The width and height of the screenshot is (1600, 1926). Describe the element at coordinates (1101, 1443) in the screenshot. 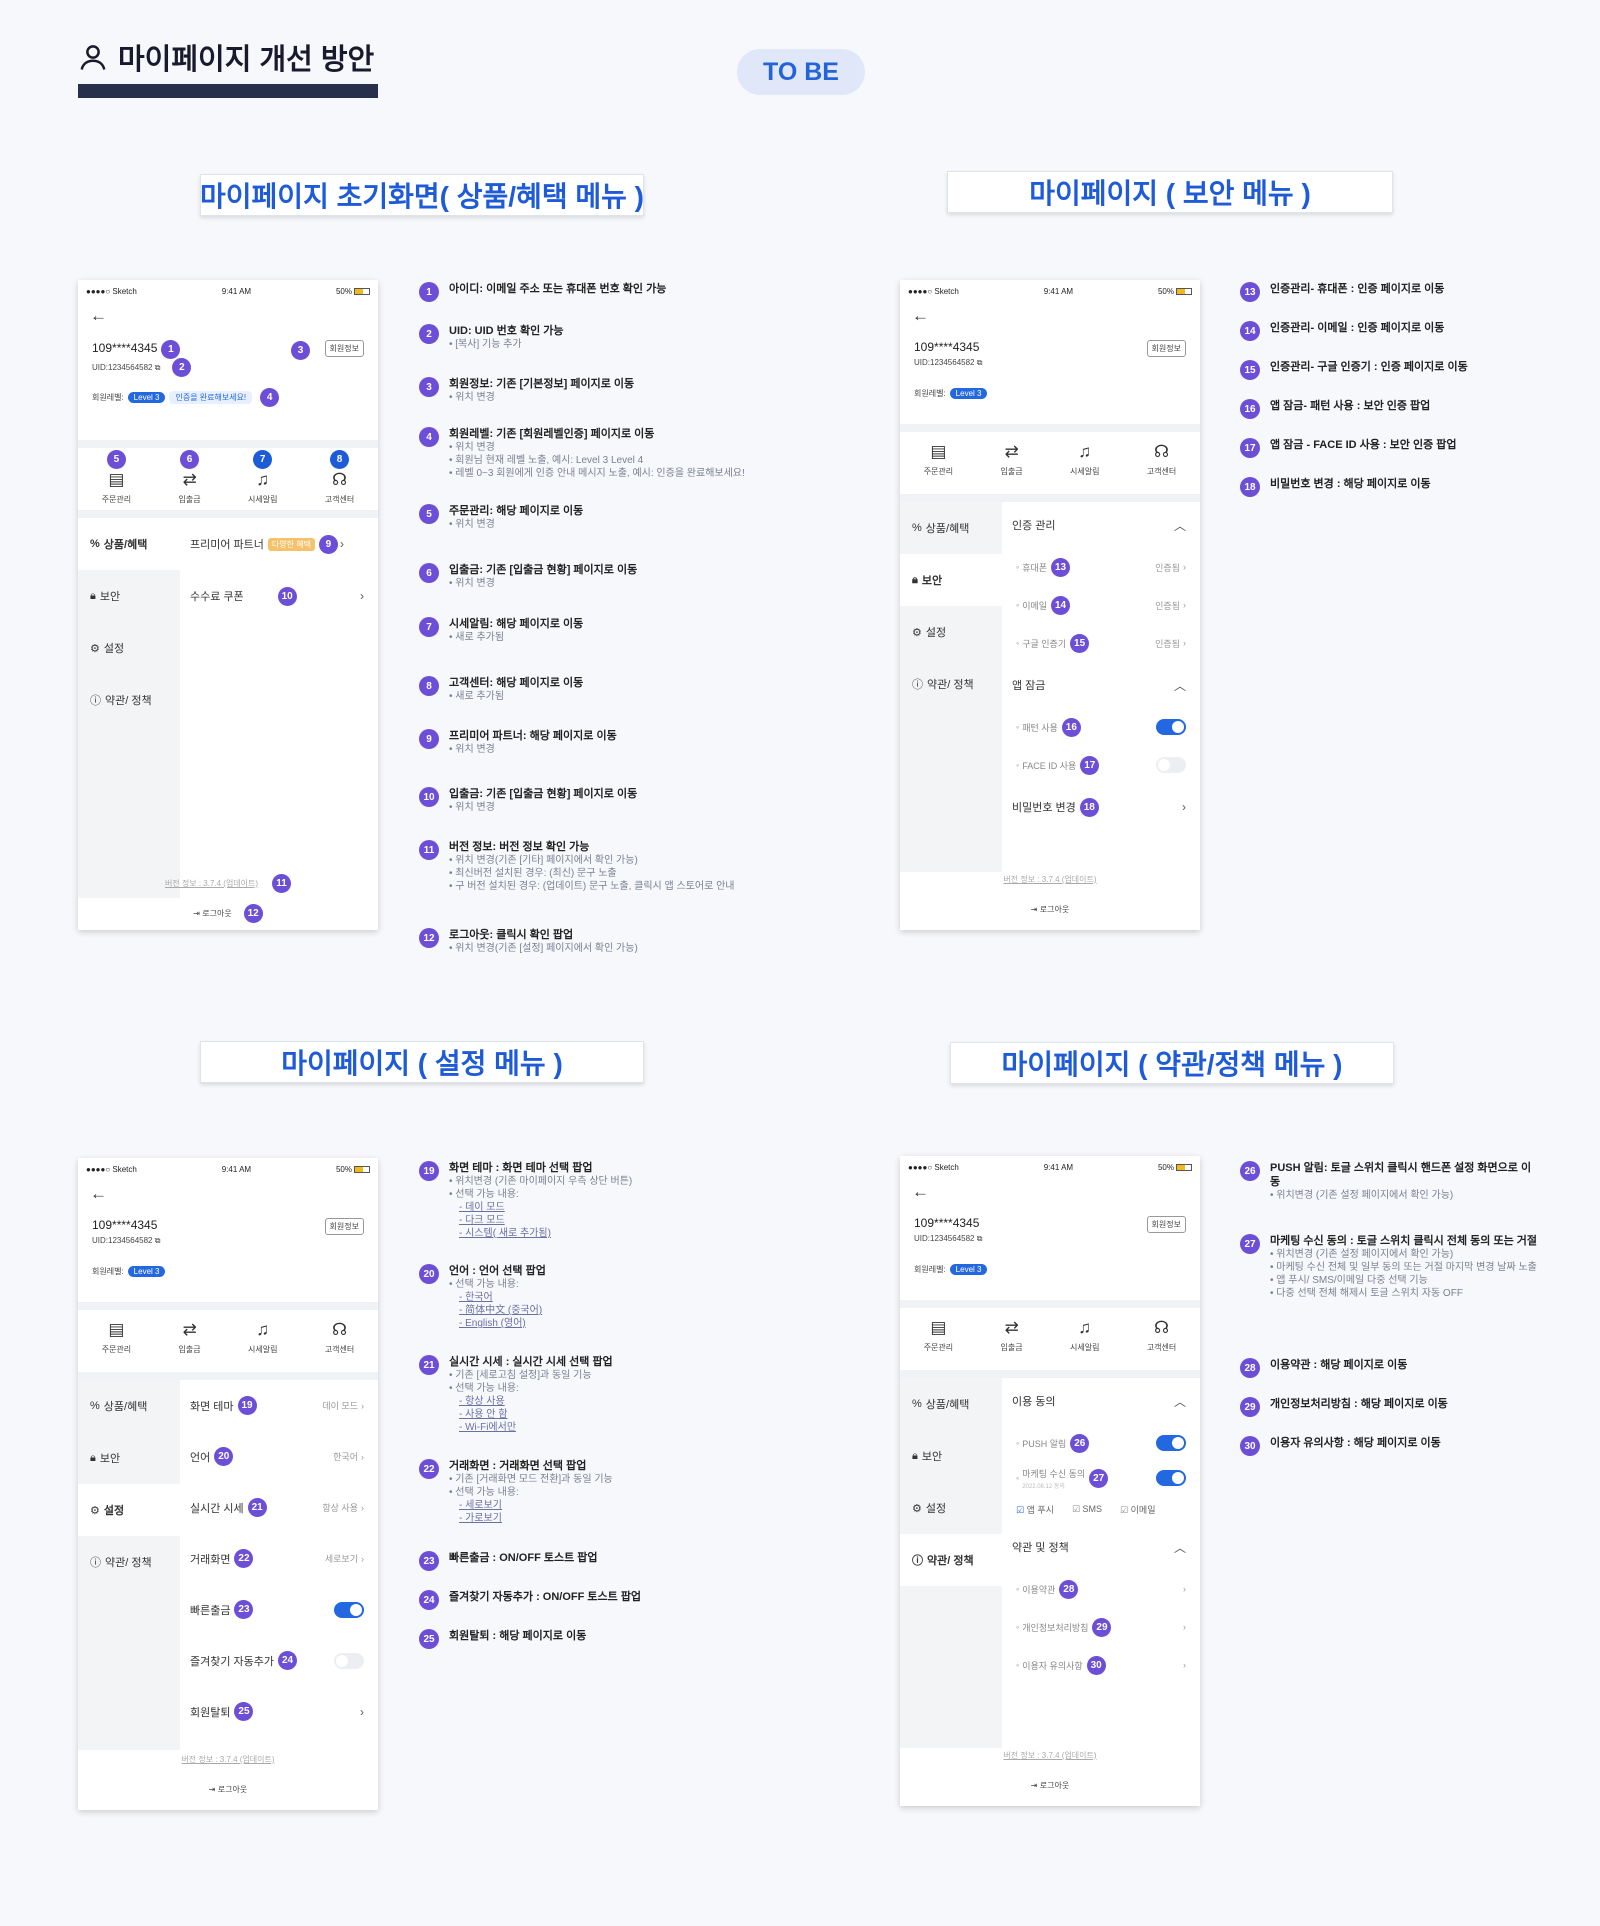

I see `push-row: ◦ PUSH 알림 26` at that location.